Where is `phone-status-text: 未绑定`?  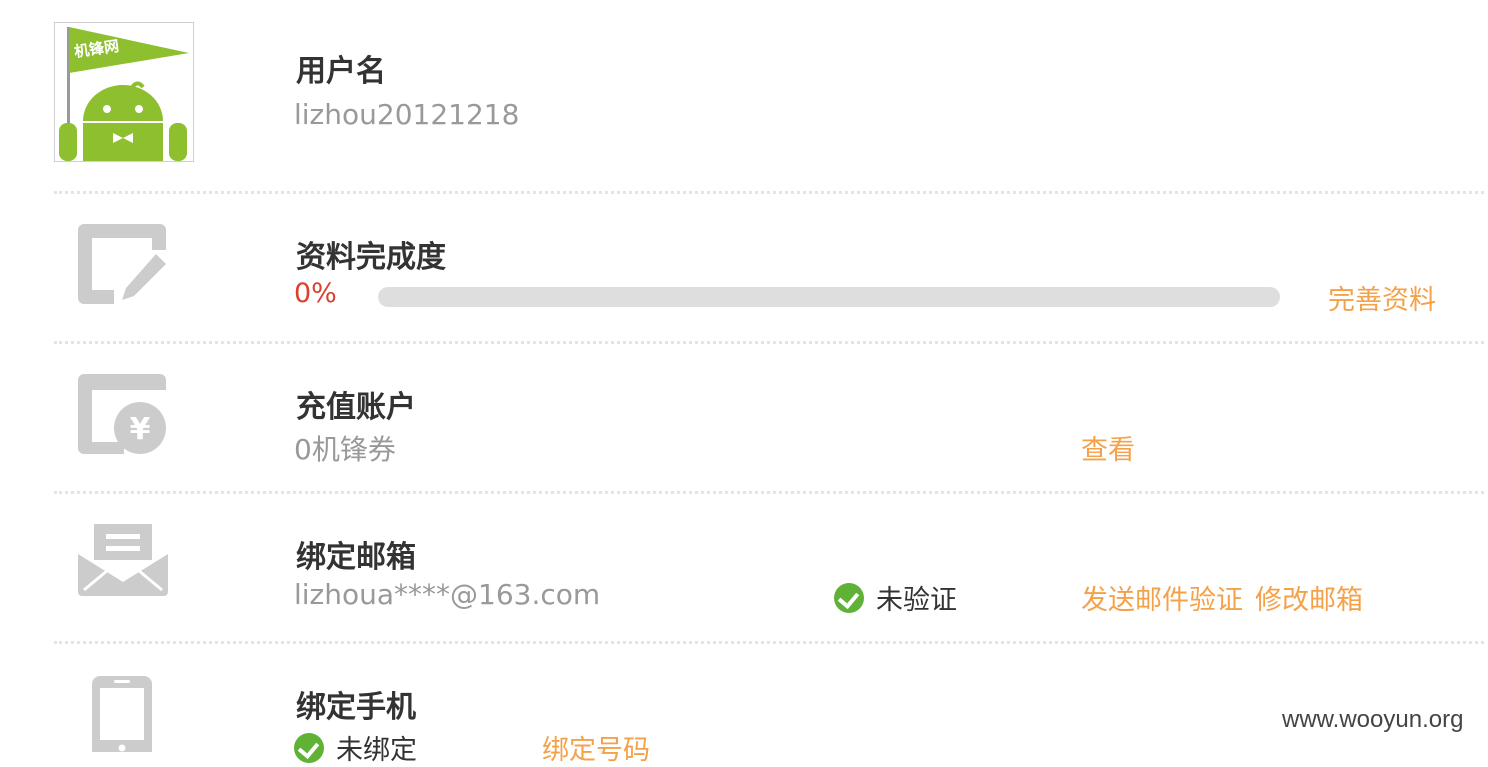 phone-status-text: 未绑定 is located at coordinates (376, 750).